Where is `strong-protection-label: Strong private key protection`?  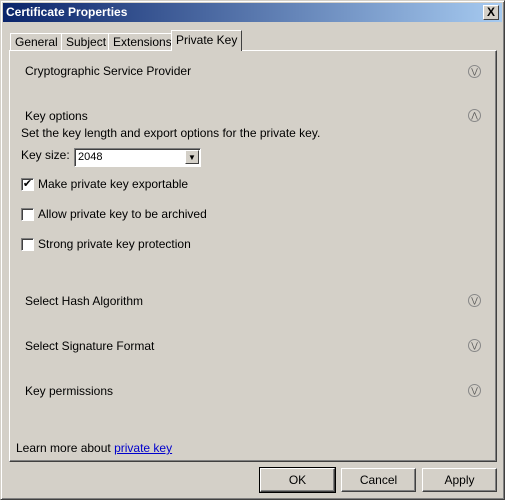
strong-protection-label: Strong private key protection is located at coordinates (114, 244).